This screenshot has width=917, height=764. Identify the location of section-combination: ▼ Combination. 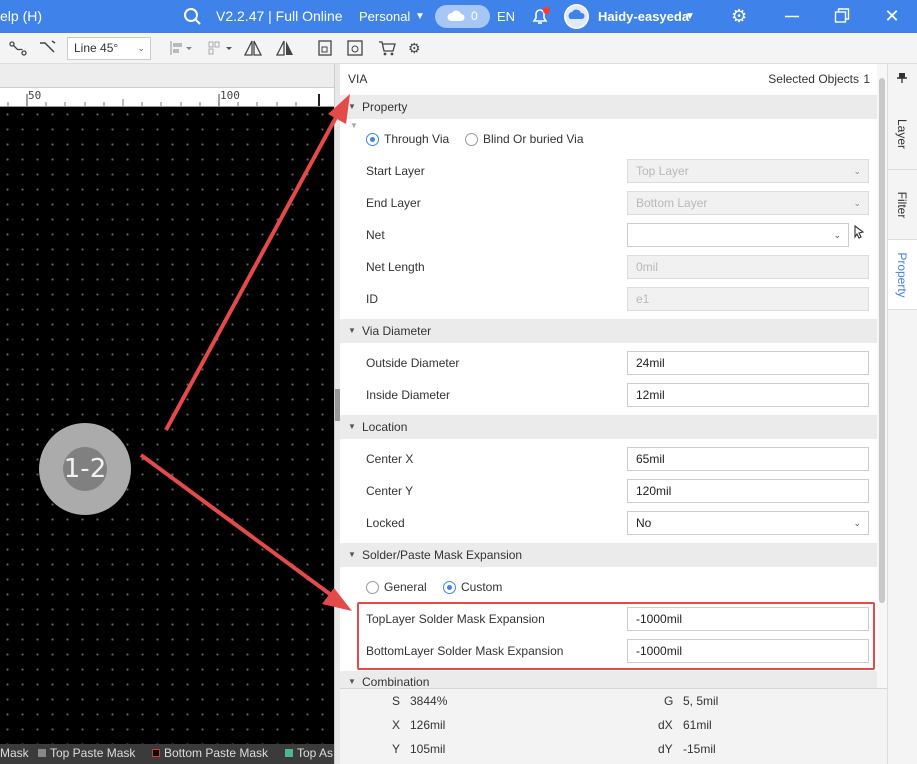
(608, 679).